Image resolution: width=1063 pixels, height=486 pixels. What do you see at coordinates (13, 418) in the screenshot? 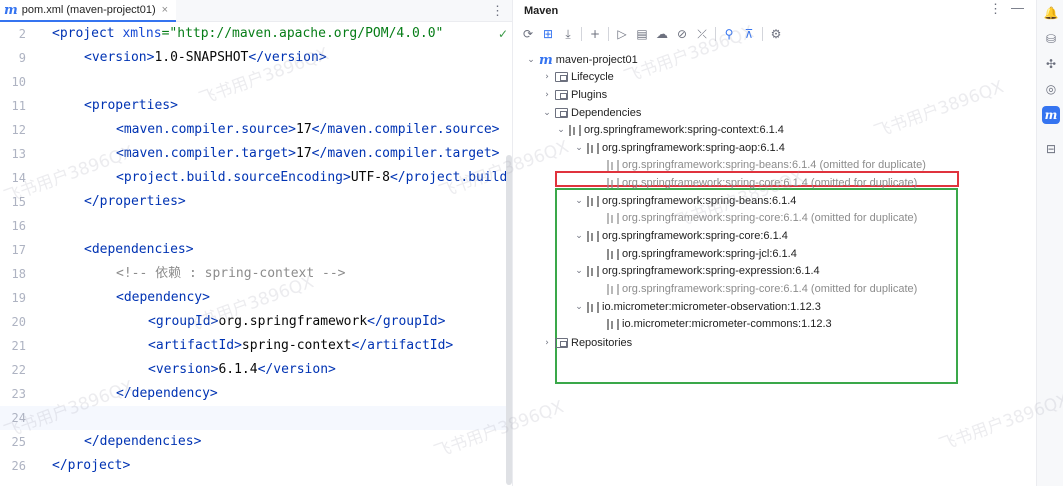
I see `line-number: 24` at bounding box center [13, 418].